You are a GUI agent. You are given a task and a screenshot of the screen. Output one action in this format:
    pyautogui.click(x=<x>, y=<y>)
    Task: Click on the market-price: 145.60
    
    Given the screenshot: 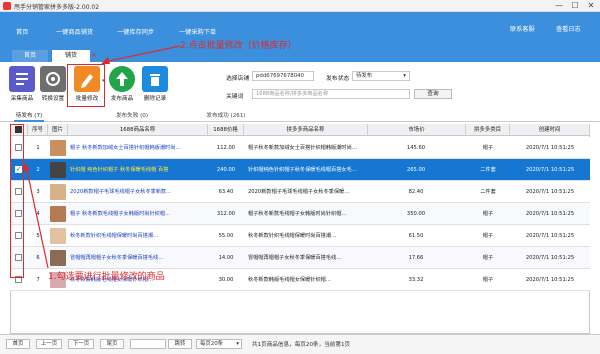 What is the action you would take?
    pyautogui.click(x=416, y=148)
    